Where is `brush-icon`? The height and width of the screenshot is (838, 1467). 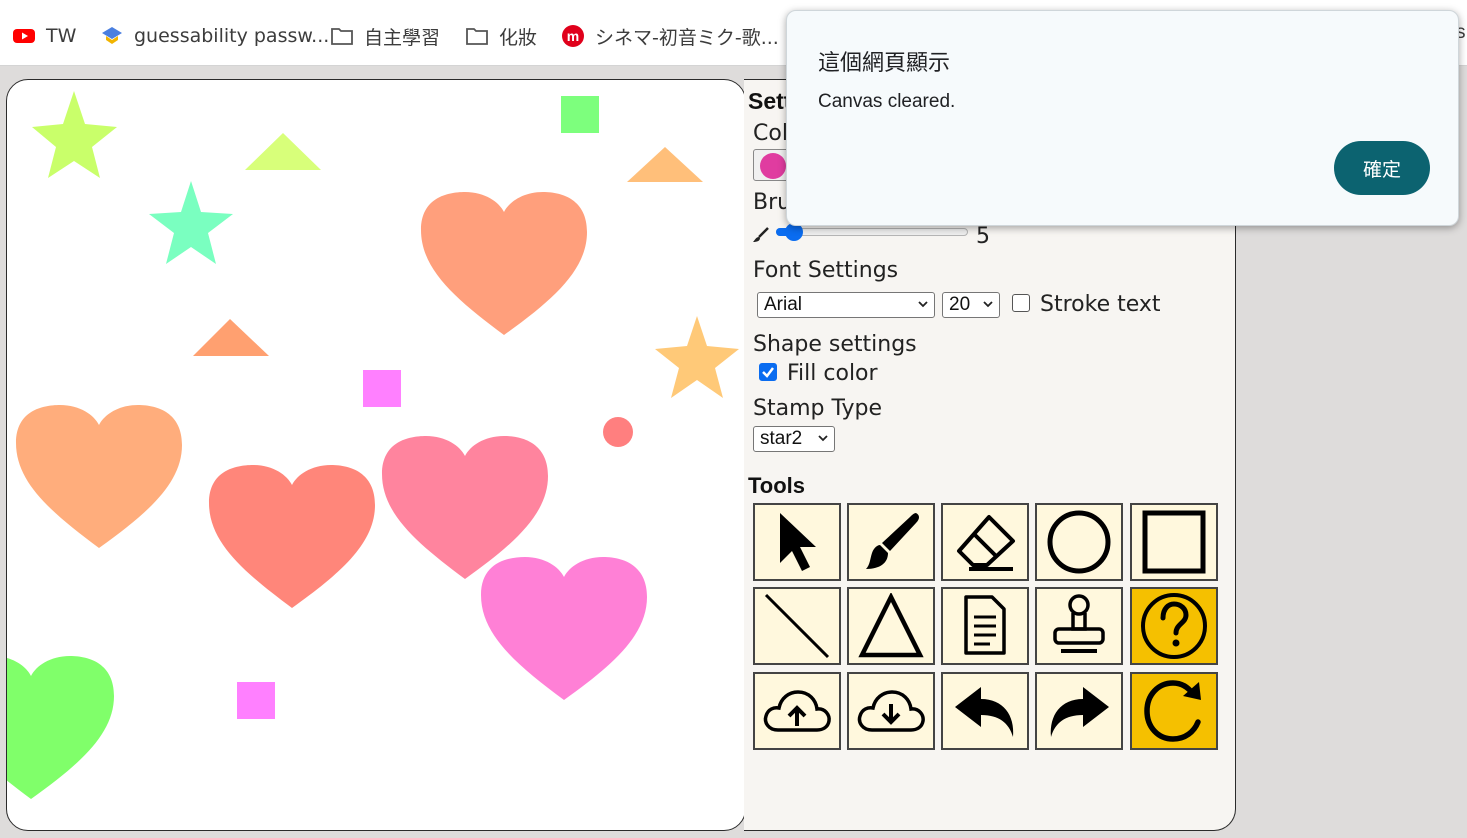 brush-icon is located at coordinates (761, 237).